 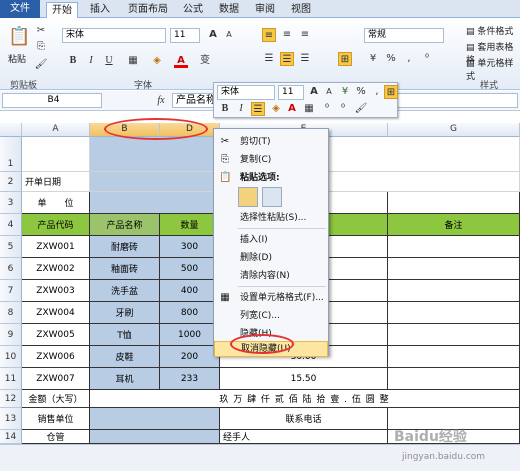 What do you see at coordinates (373, 59) in the screenshot?
I see `currency-icon: ¥` at bounding box center [373, 59].